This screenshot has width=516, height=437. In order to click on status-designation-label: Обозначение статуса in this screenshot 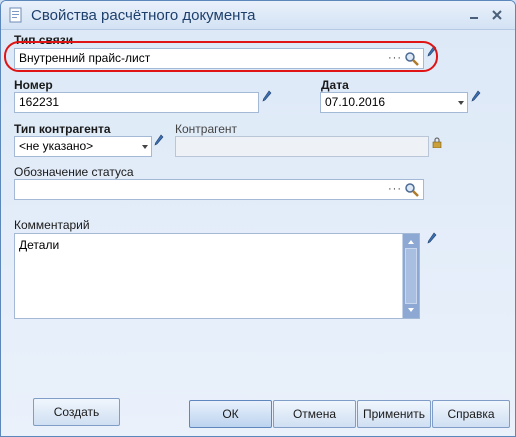, I will do `click(74, 172)`.